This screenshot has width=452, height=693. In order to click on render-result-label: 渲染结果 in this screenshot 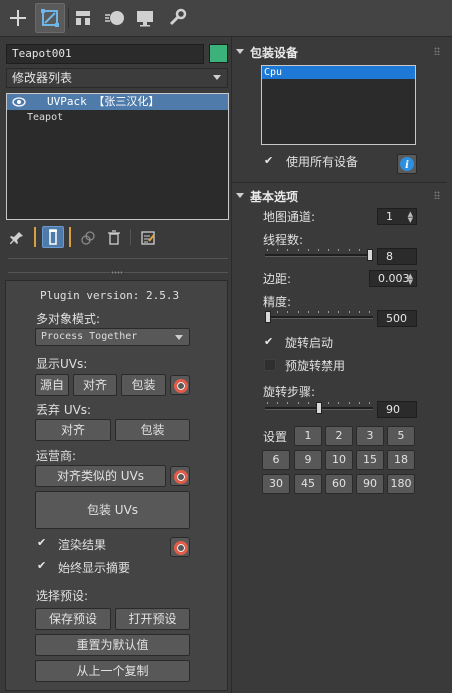, I will do `click(82, 545)`.